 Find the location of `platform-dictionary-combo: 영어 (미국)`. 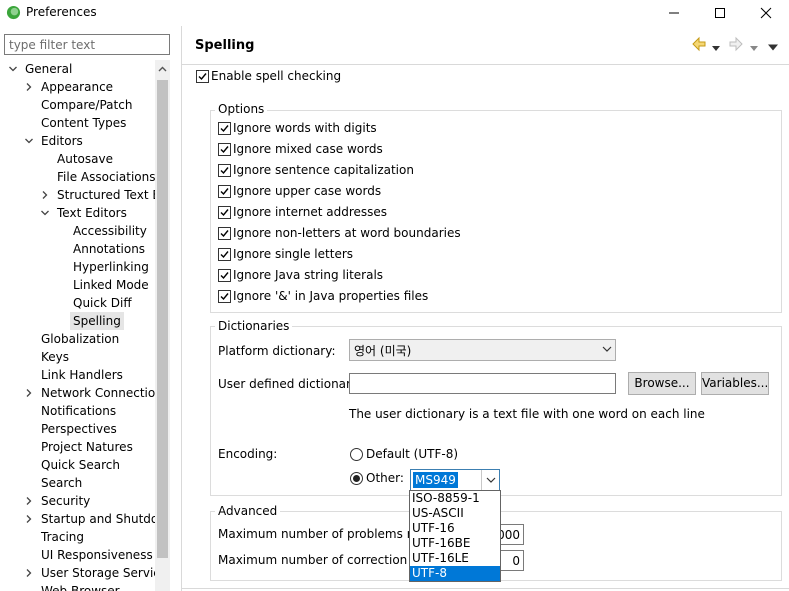

platform-dictionary-combo: 영어 (미국) is located at coordinates (482, 350).